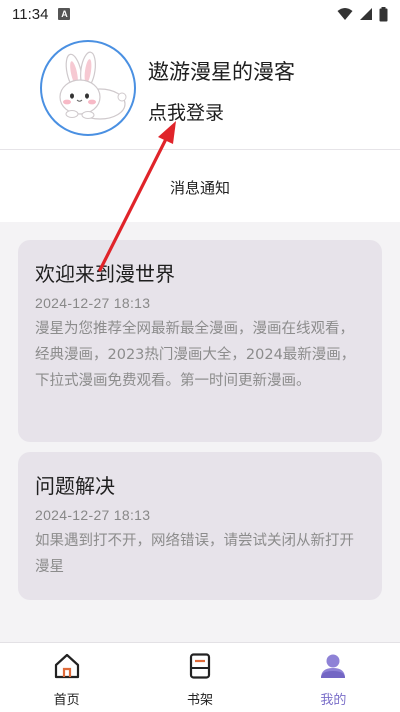  I want to click on bottom-nav: 首页 书架 我的, so click(200, 677).